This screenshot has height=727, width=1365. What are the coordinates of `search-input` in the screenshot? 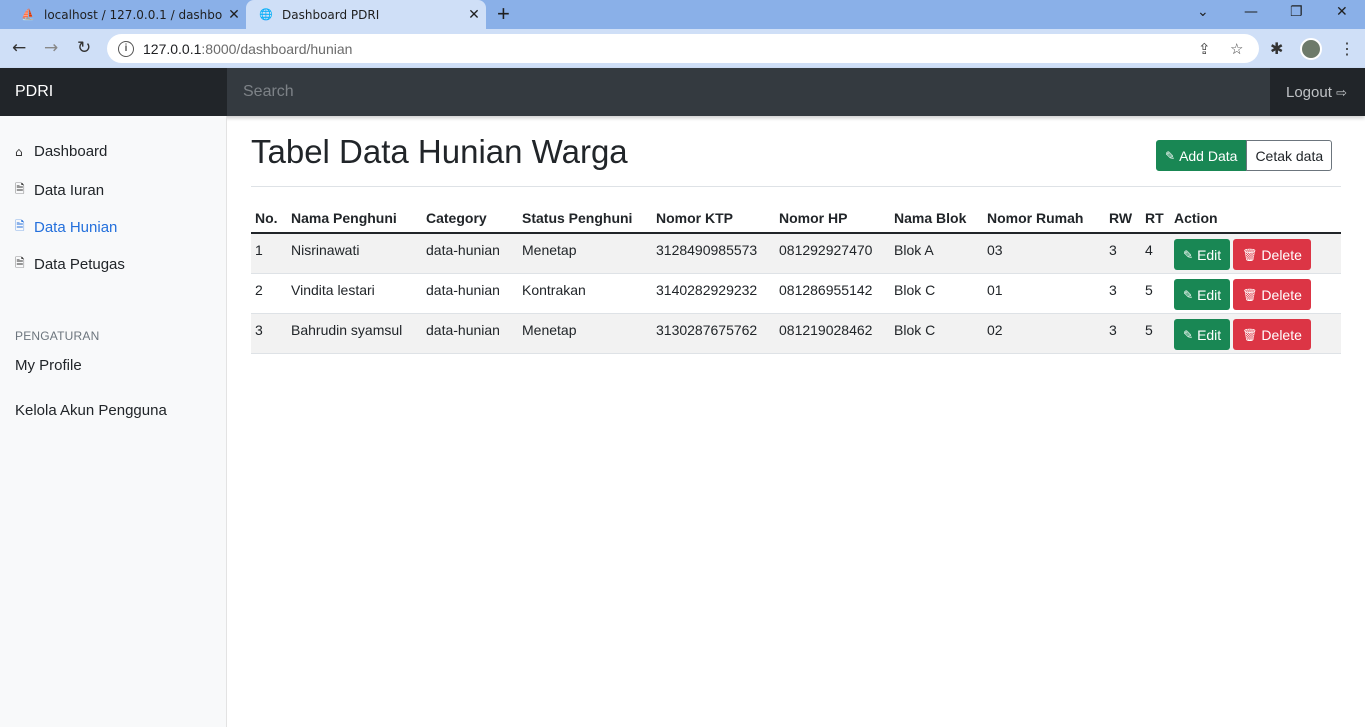 It's located at (748, 92).